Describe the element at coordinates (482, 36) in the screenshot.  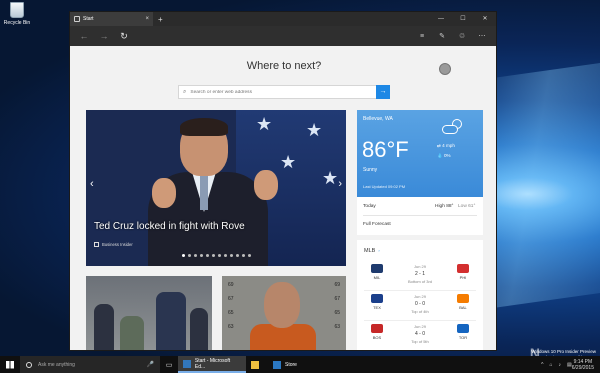
I see `more-icon: ⋯` at that location.